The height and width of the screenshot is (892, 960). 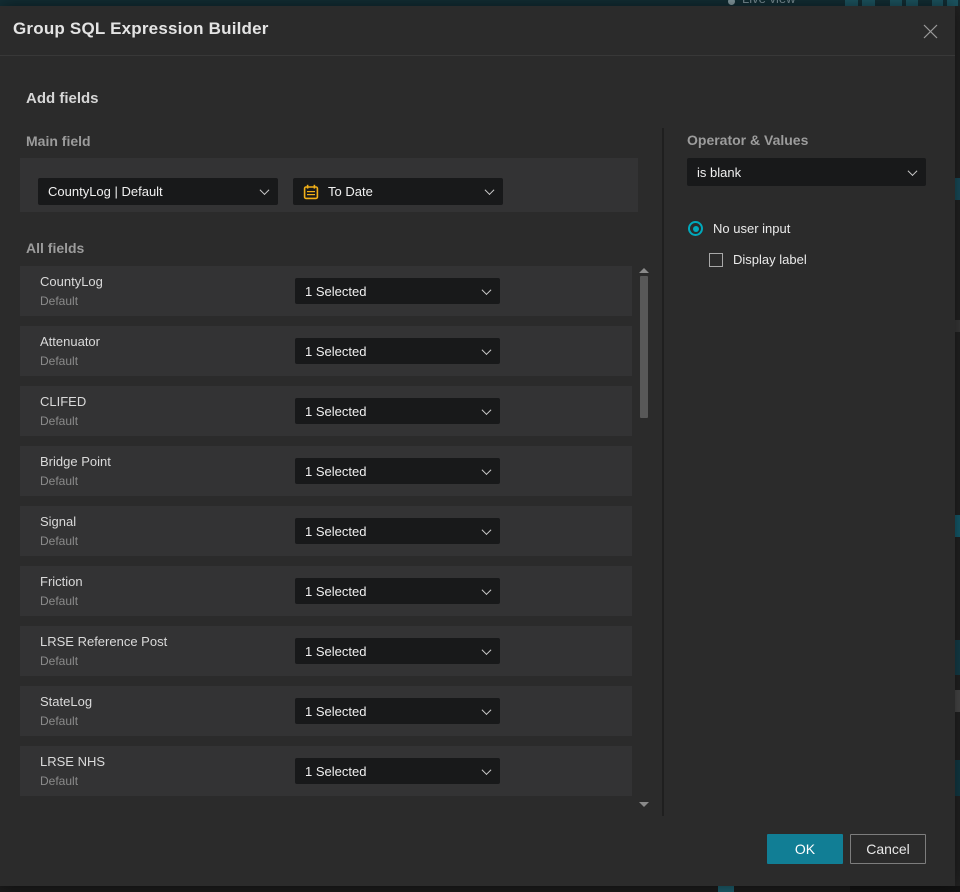 I want to click on all-fields-label: All fields, so click(x=55, y=248).